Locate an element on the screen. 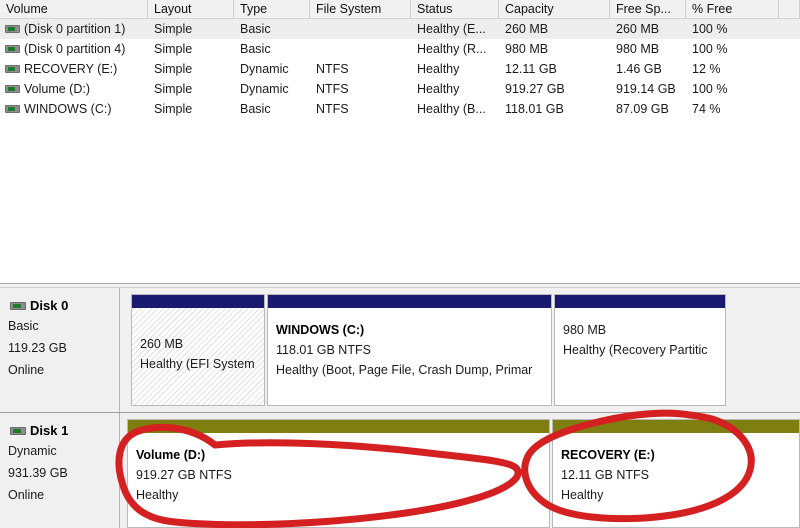 This screenshot has height=528, width=800. cell-free-space: 260 MB is located at coordinates (638, 29).